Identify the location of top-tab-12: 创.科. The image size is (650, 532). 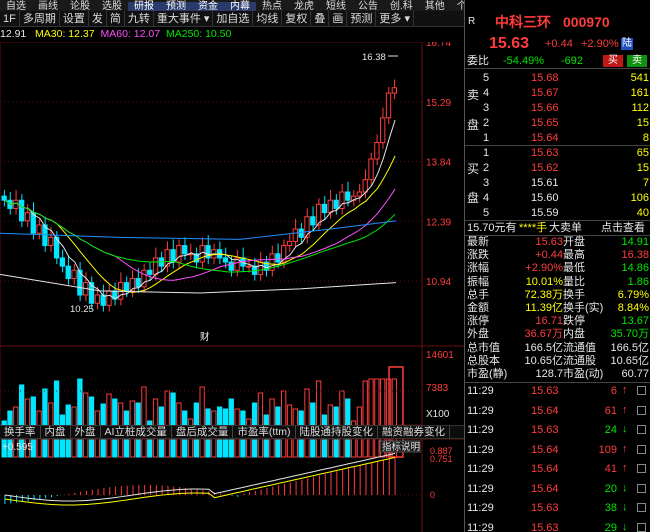
(401, 7).